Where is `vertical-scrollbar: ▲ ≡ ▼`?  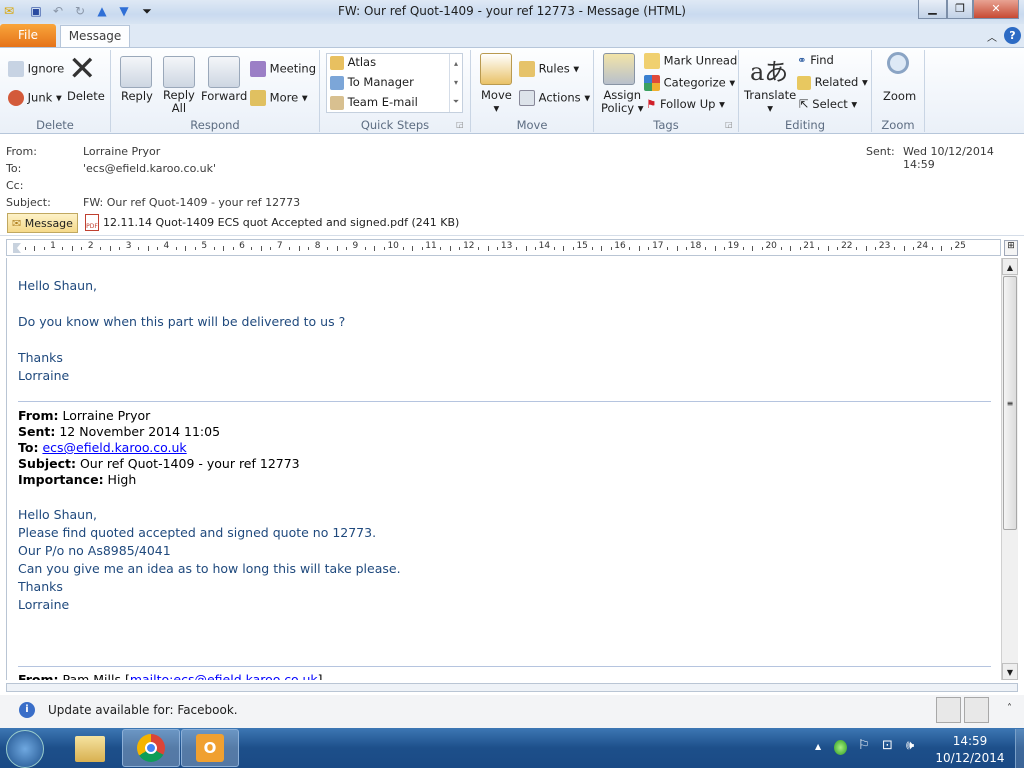 vertical-scrollbar: ▲ ≡ ▼ is located at coordinates (1009, 469).